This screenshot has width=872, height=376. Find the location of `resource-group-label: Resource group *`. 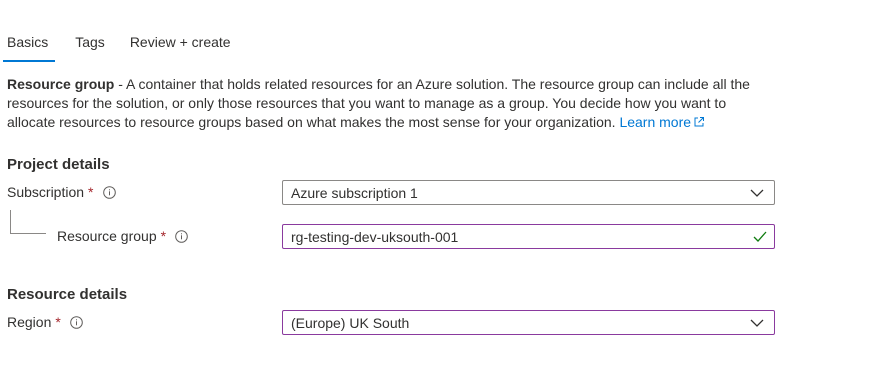

resource-group-label: Resource group * is located at coordinates (122, 236).